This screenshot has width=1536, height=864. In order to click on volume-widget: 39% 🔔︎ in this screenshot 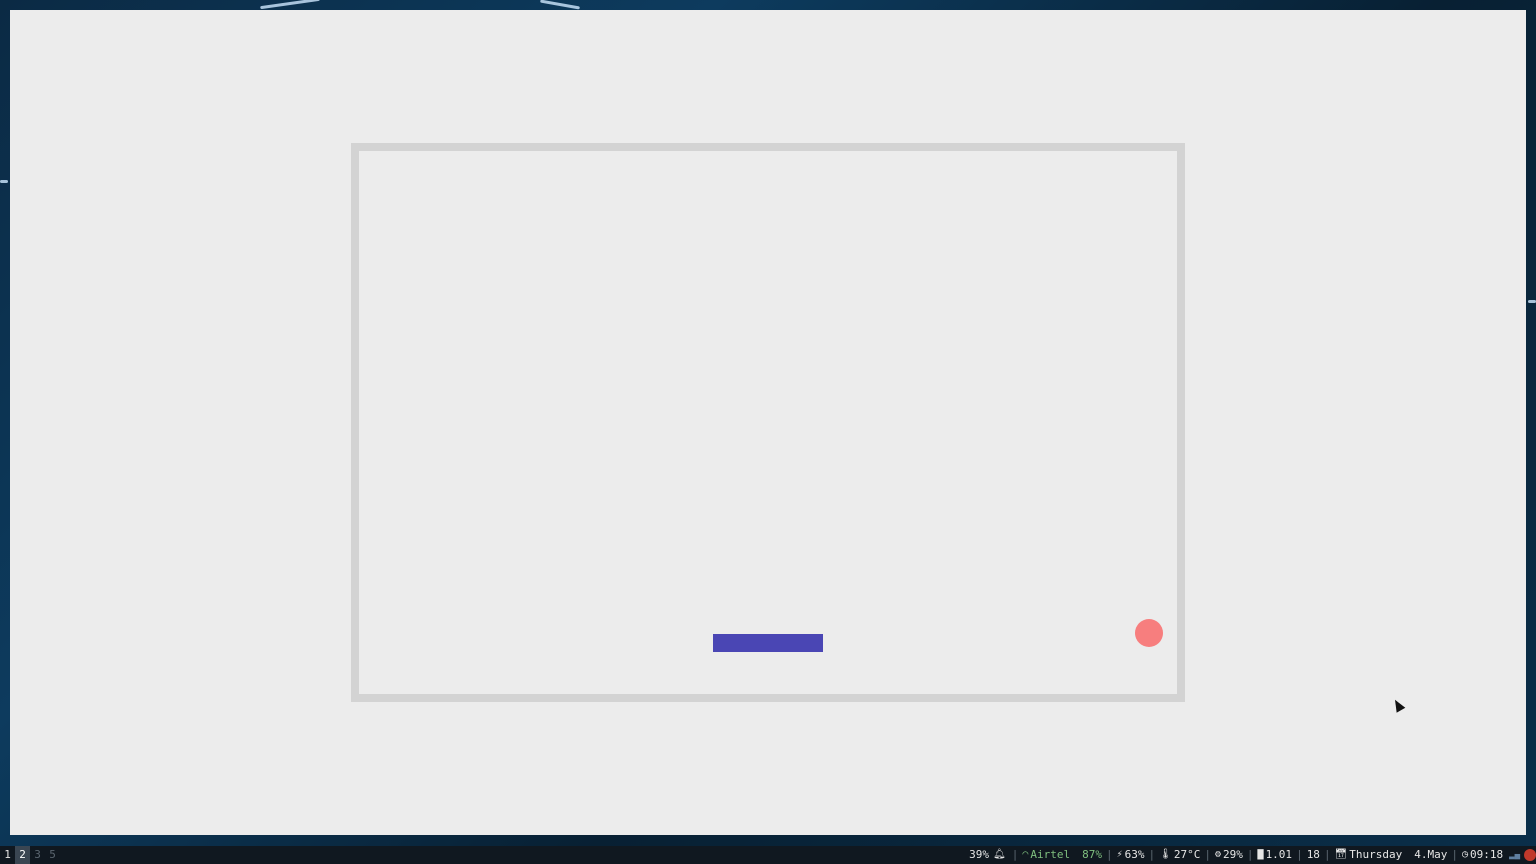, I will do `click(988, 855)`.